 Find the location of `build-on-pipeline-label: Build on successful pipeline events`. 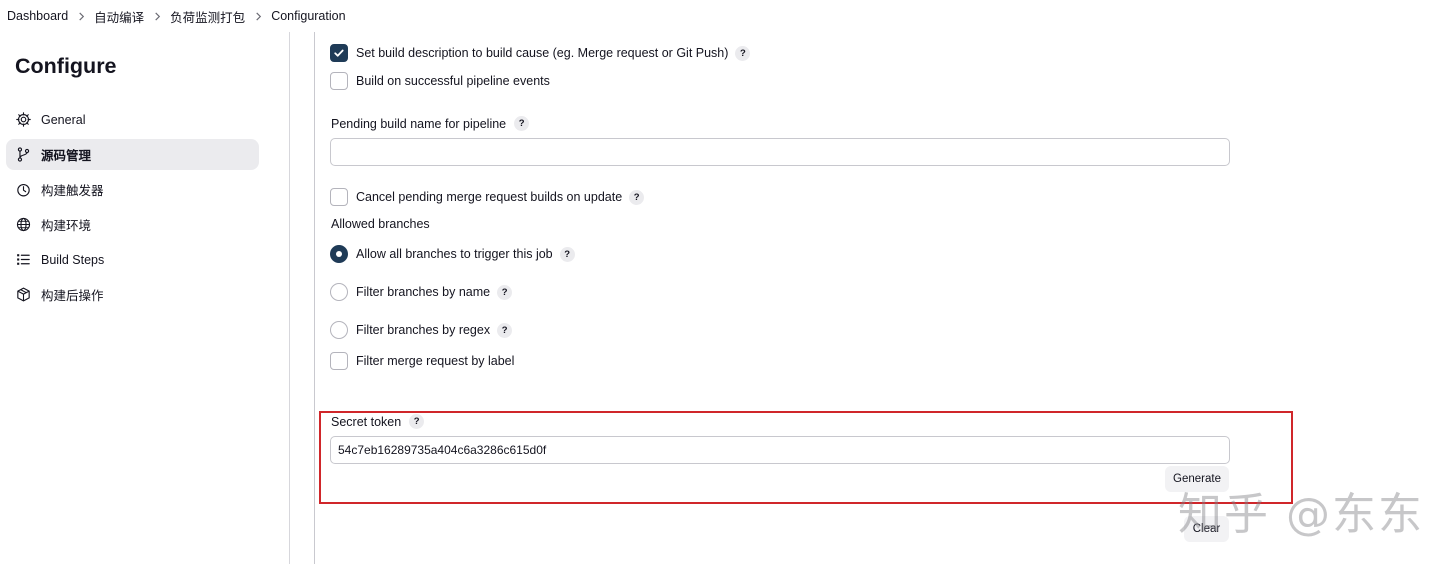

build-on-pipeline-label: Build on successful pipeline events is located at coordinates (453, 81).